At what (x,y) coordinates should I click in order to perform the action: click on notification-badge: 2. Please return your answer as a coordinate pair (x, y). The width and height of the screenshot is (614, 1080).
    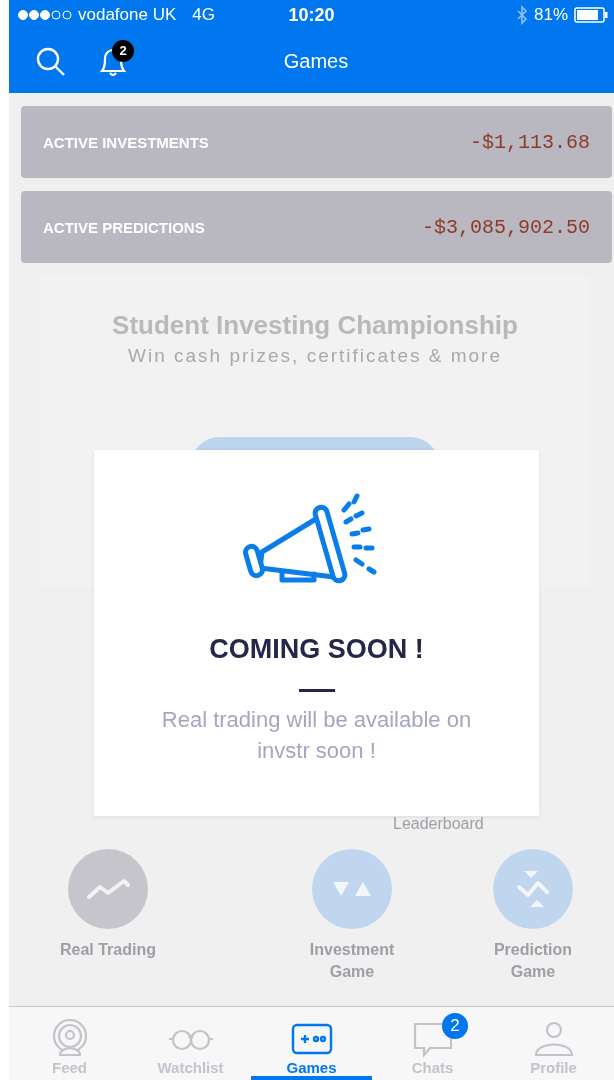
    Looking at the image, I should click on (123, 50).